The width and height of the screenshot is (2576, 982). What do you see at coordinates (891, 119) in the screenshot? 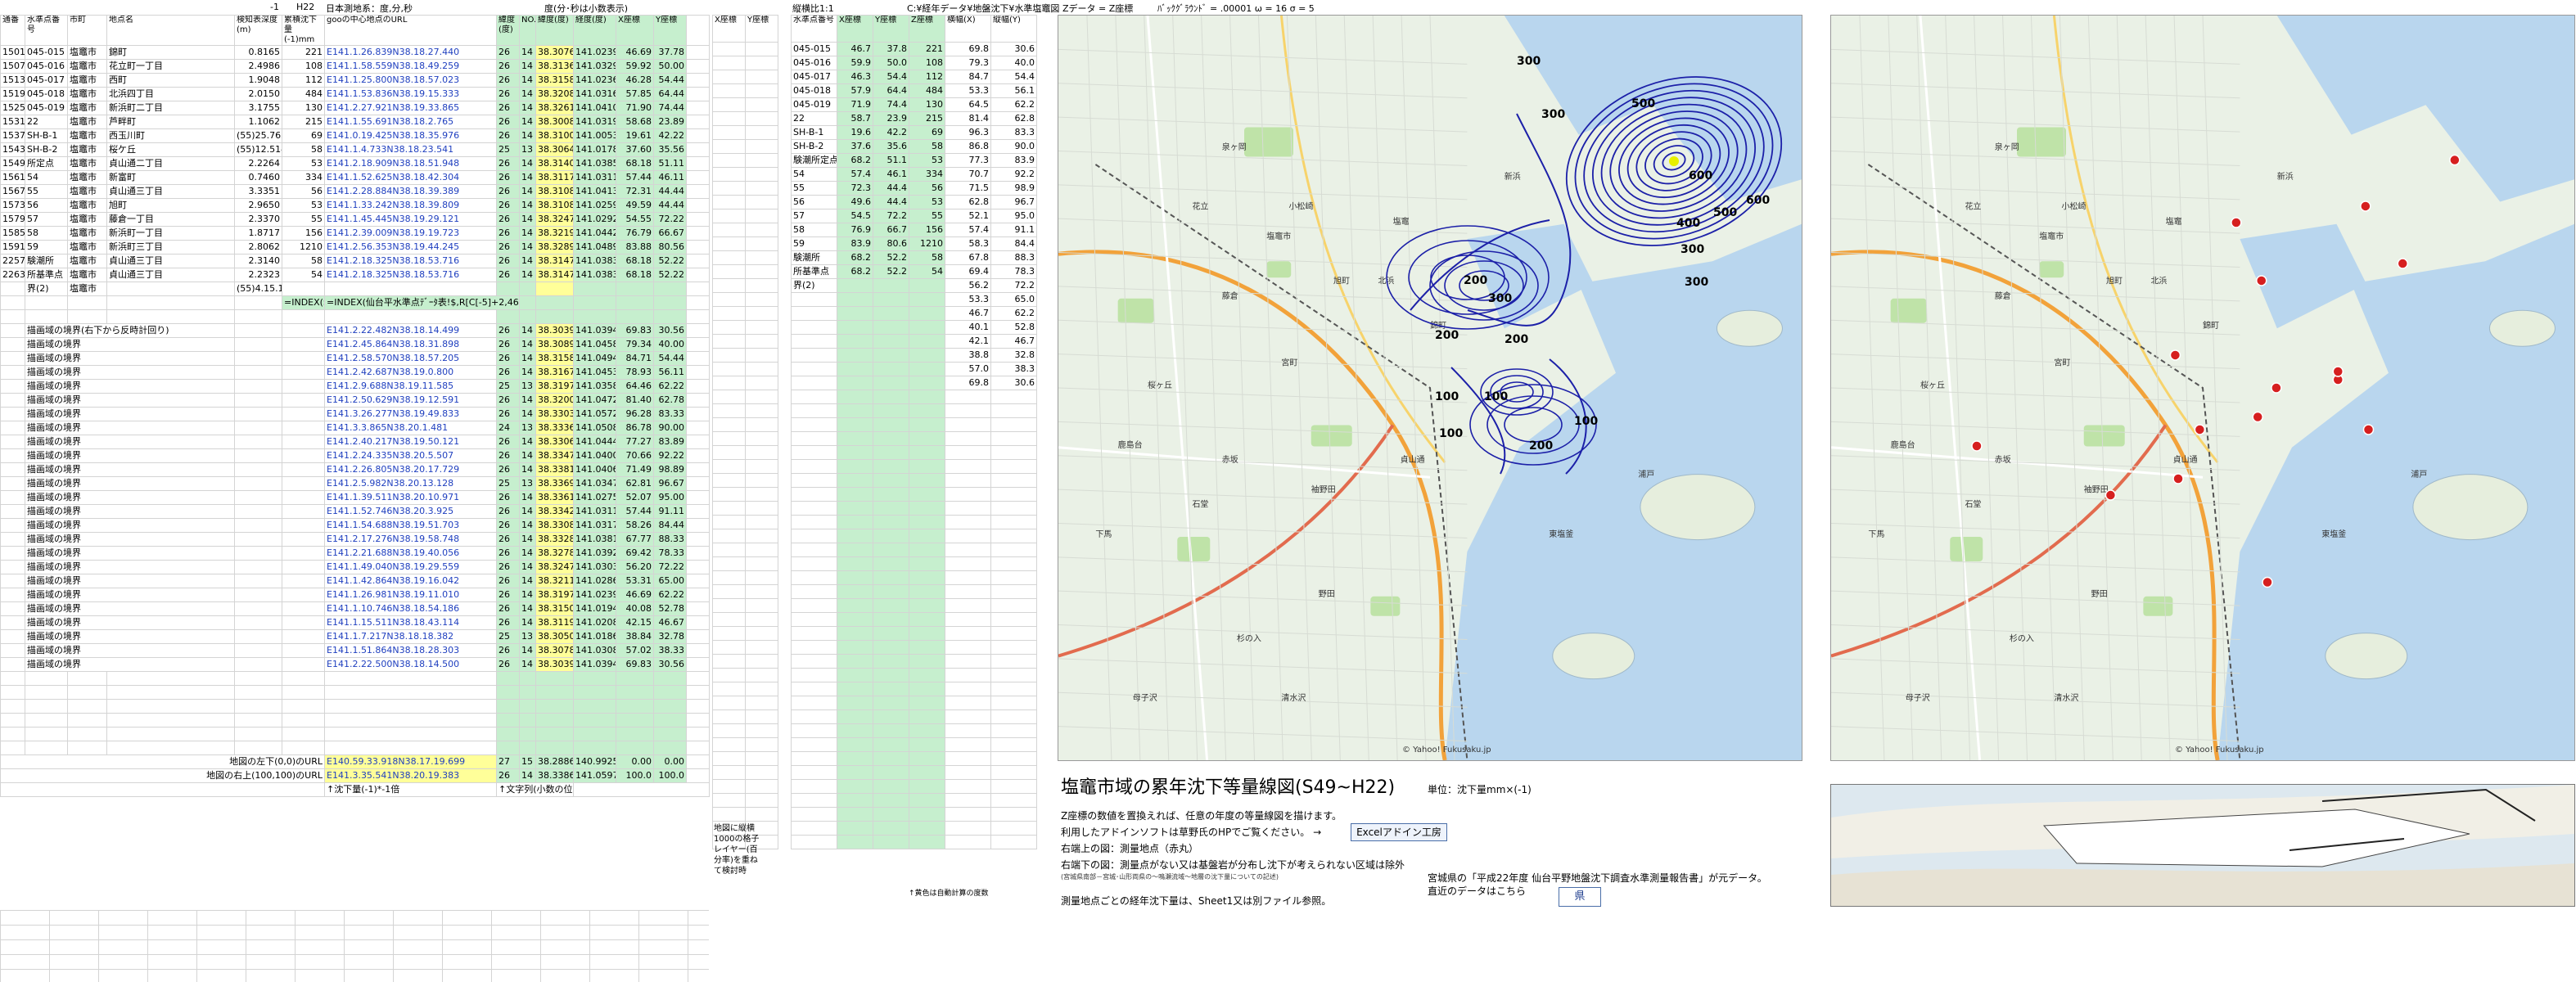
I see `table-cell: 23.9` at bounding box center [891, 119].